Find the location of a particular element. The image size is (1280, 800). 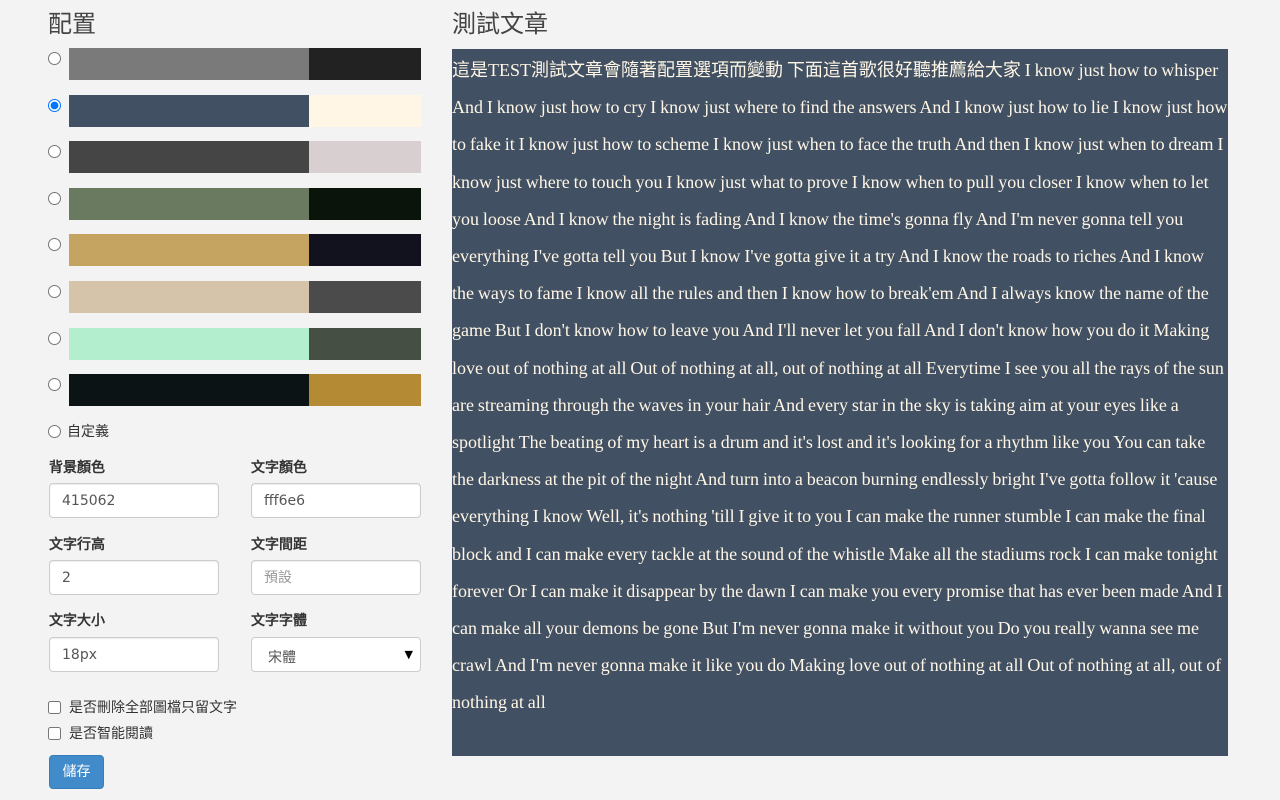

font-family-label: 文字字體 is located at coordinates (279, 621).